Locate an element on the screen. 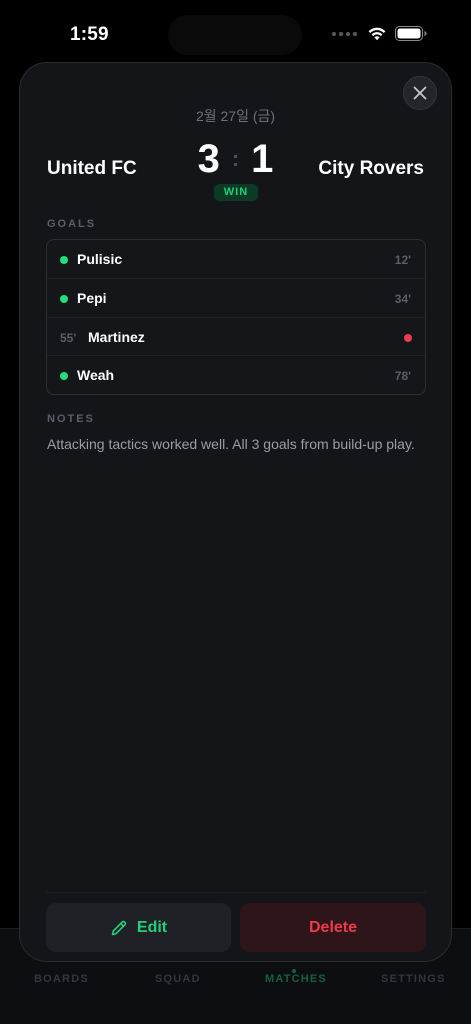 The image size is (471, 1024). goal-row: Weah 78' is located at coordinates (236, 375).